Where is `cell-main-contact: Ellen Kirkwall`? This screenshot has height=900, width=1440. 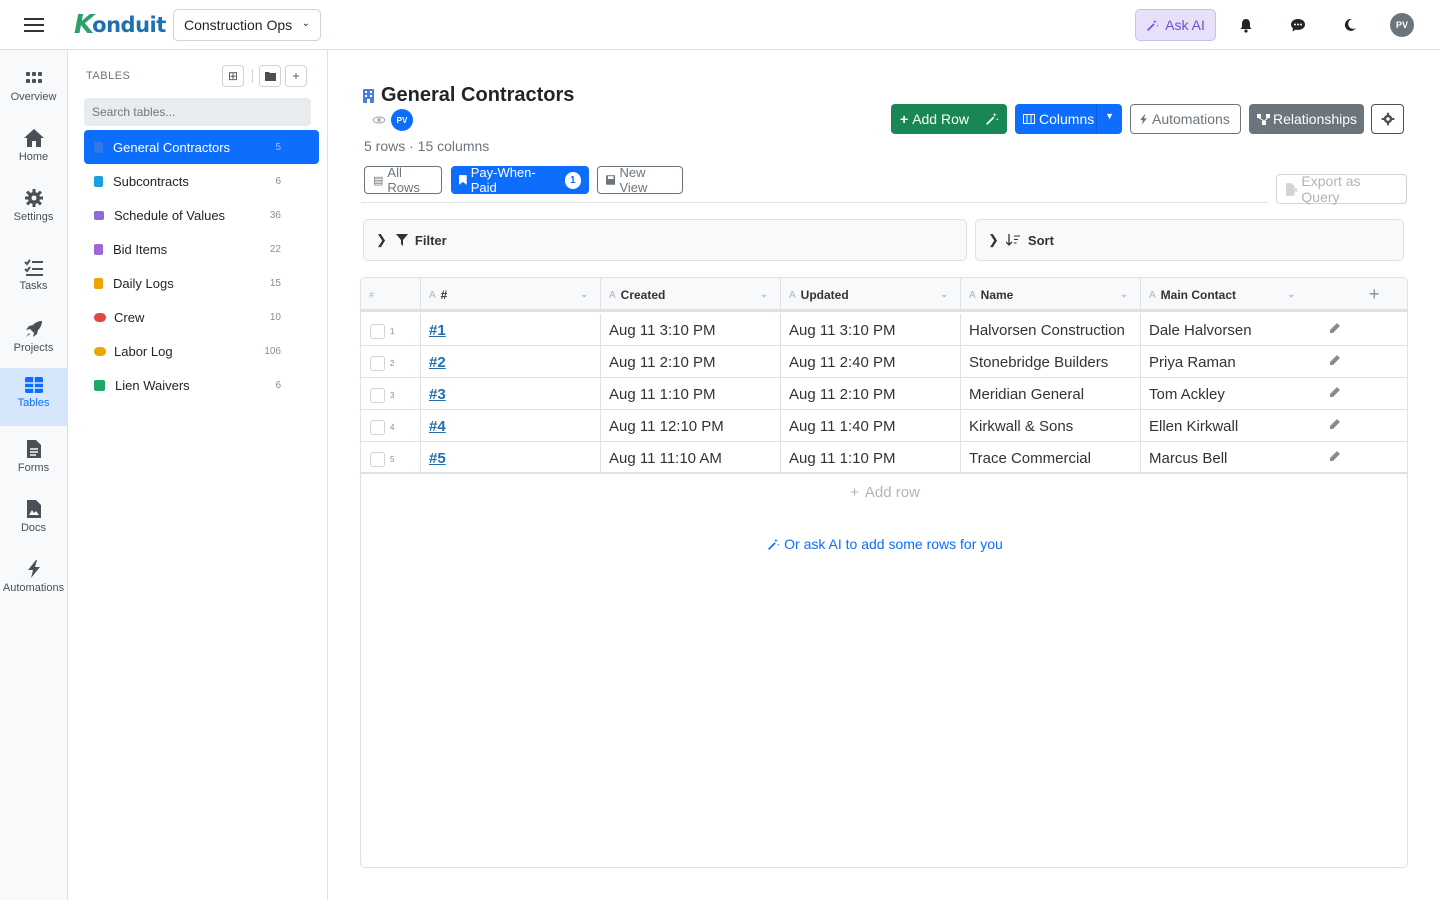 cell-main-contact: Ellen Kirkwall is located at coordinates (1274, 426).